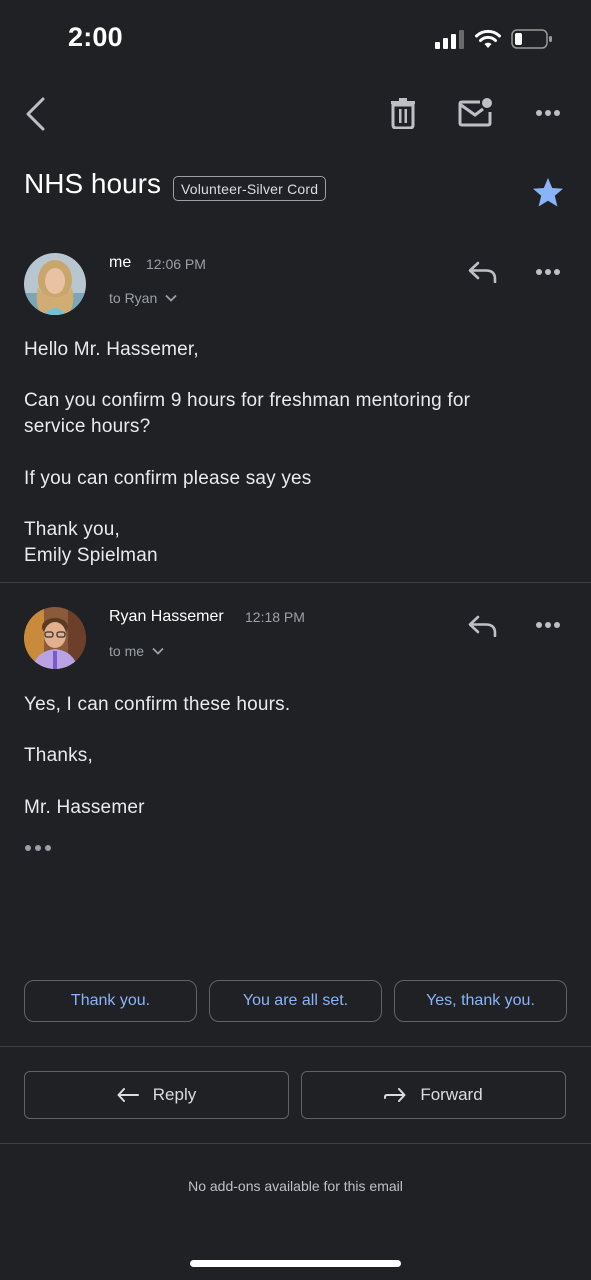 Image resolution: width=591 pixels, height=1280 pixels. Describe the element at coordinates (133, 298) in the screenshot. I see `recipients-text: to Ryan` at that location.